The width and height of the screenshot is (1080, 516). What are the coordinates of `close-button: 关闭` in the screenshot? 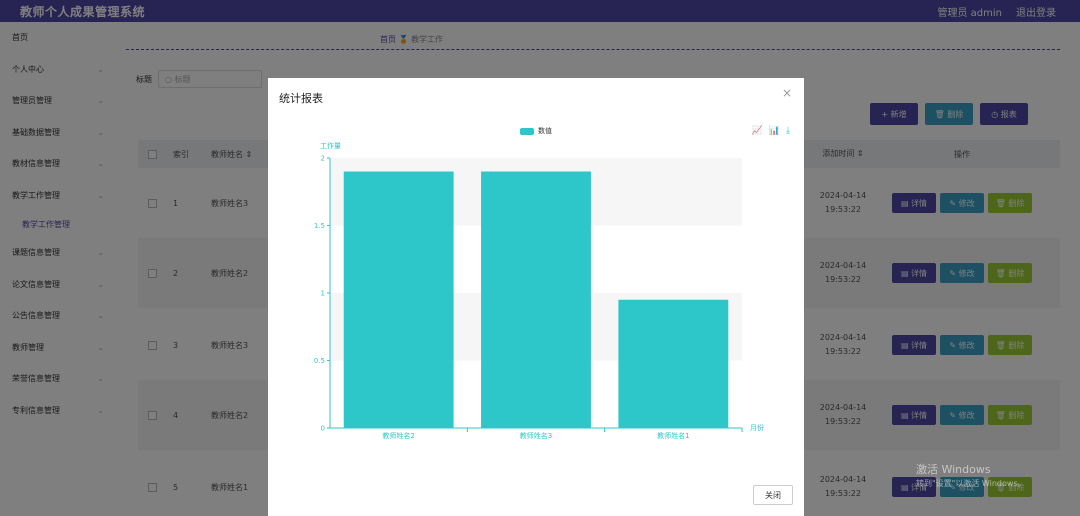 It's located at (773, 495).